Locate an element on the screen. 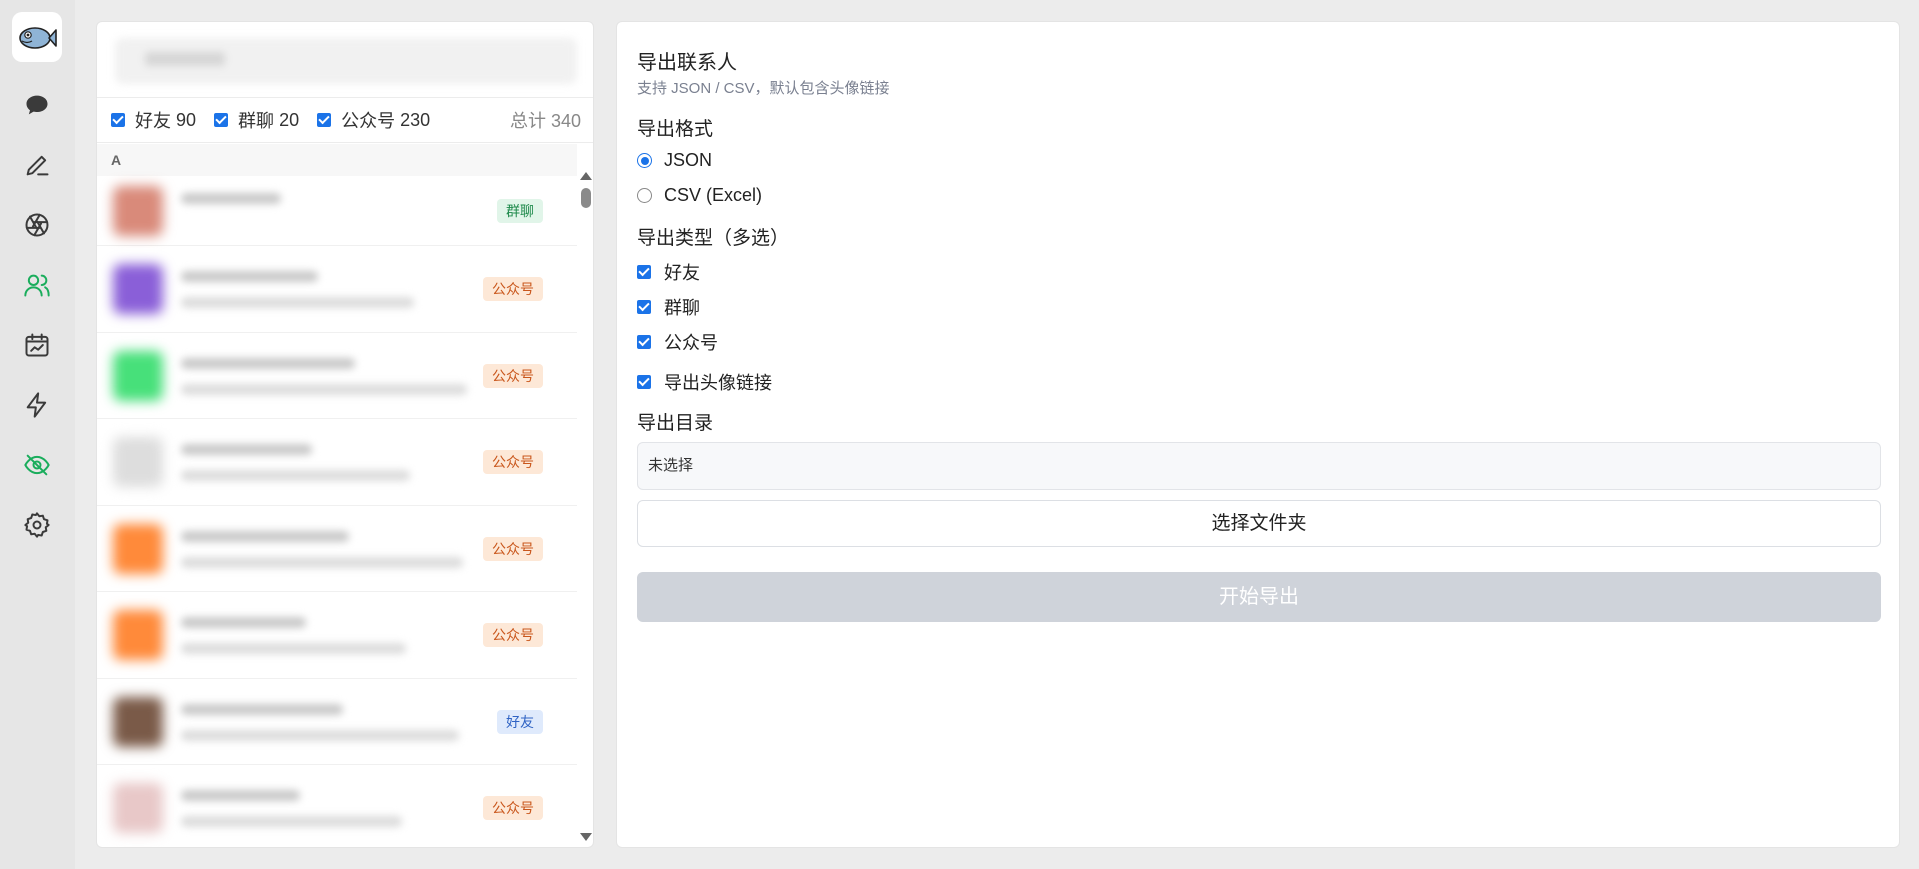 This screenshot has width=1919, height=869. nav-automation is located at coordinates (37, 405).